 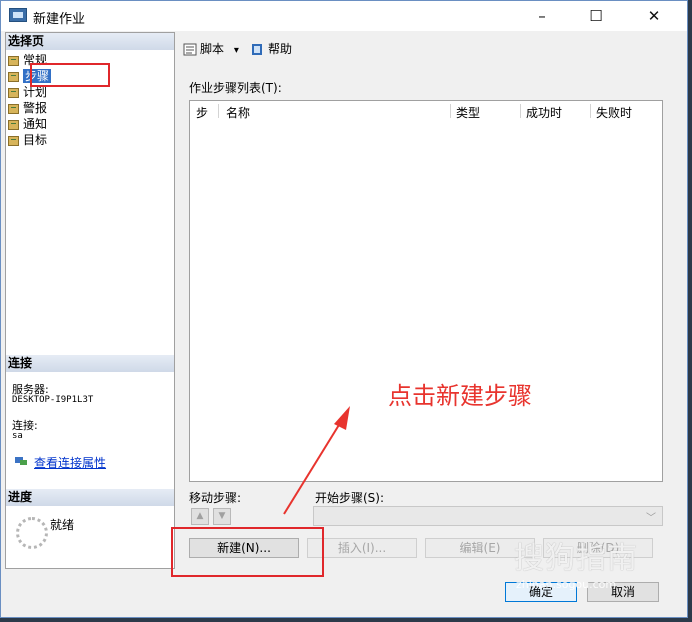 What do you see at coordinates (17, 436) in the screenshot?
I see `connection-value: sa` at bounding box center [17, 436].